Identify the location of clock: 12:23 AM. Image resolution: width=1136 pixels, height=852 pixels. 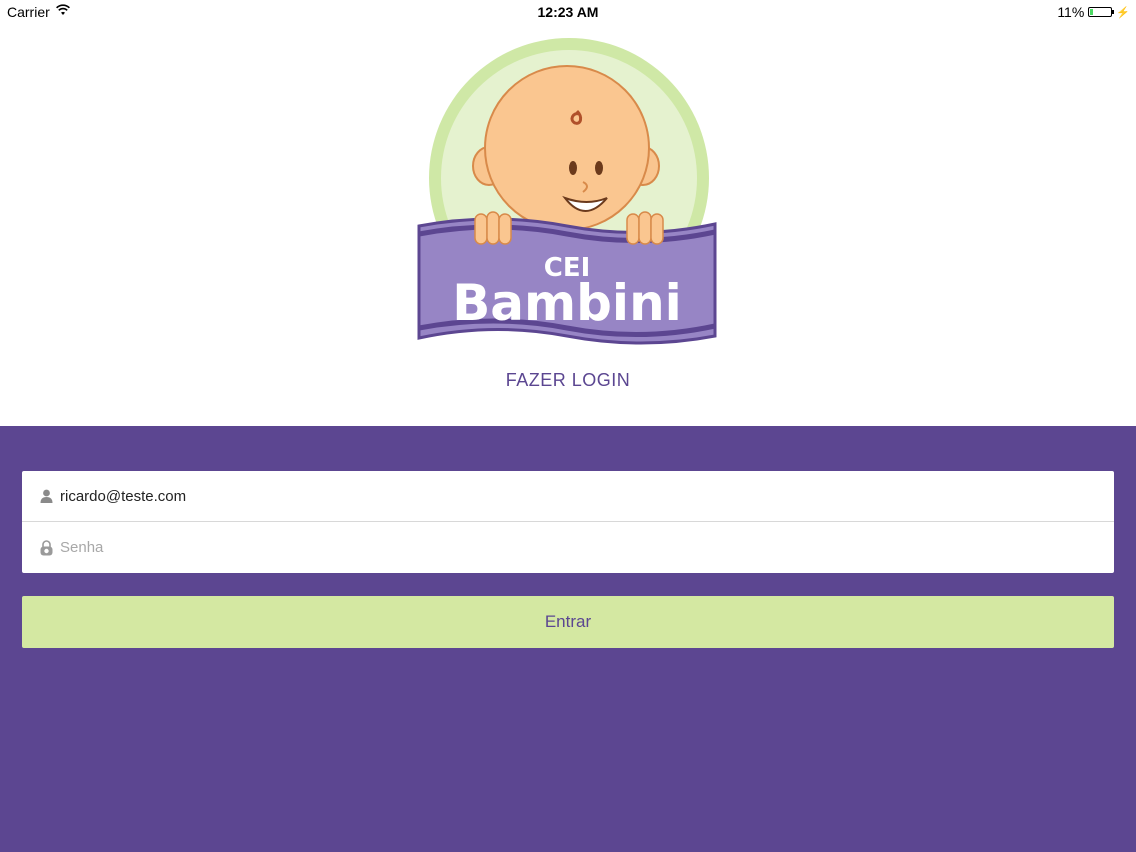
(568, 12).